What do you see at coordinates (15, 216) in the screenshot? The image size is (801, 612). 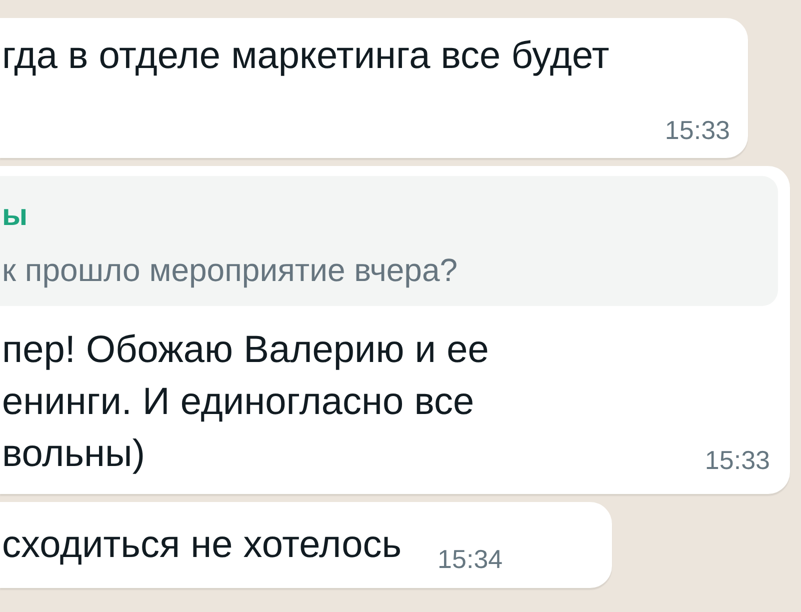 I see `quote-sender: ы` at bounding box center [15, 216].